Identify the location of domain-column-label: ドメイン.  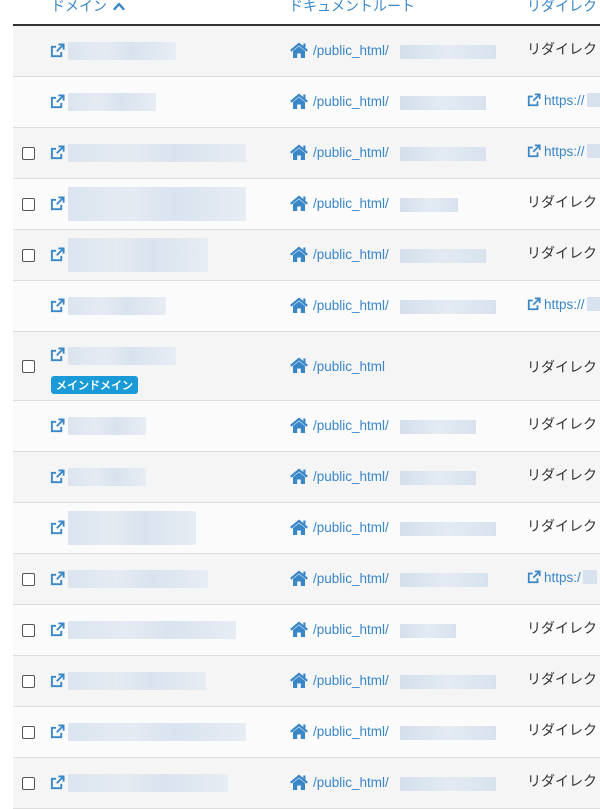
(79, 7).